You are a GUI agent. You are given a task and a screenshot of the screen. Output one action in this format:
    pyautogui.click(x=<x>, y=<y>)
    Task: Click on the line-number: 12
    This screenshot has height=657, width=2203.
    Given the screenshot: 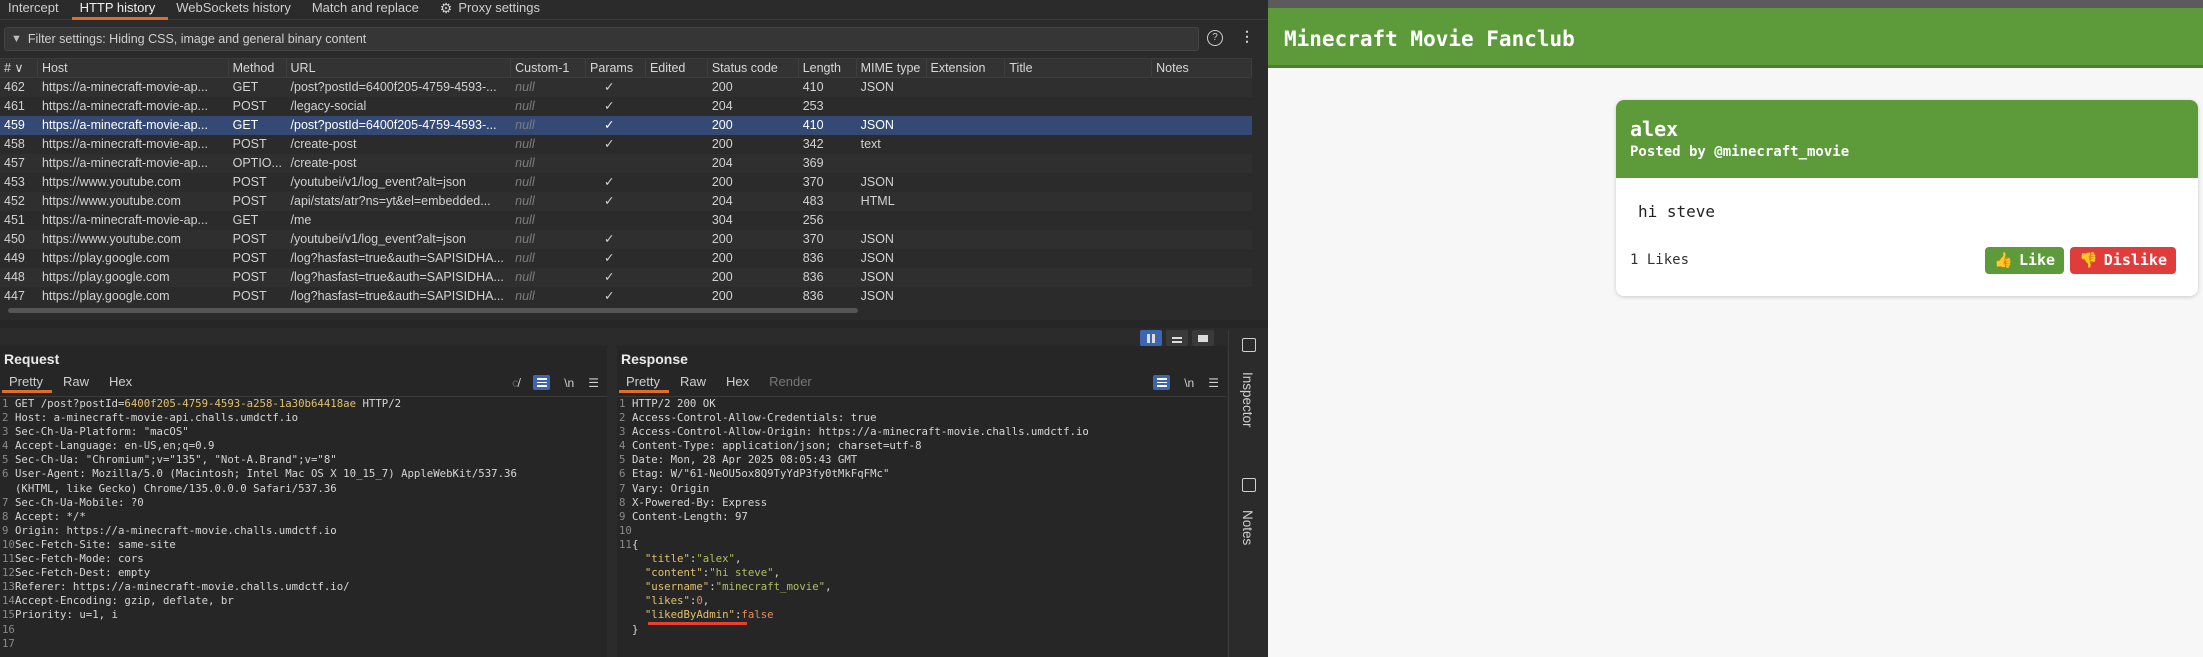 What is the action you would take?
    pyautogui.click(x=8, y=573)
    